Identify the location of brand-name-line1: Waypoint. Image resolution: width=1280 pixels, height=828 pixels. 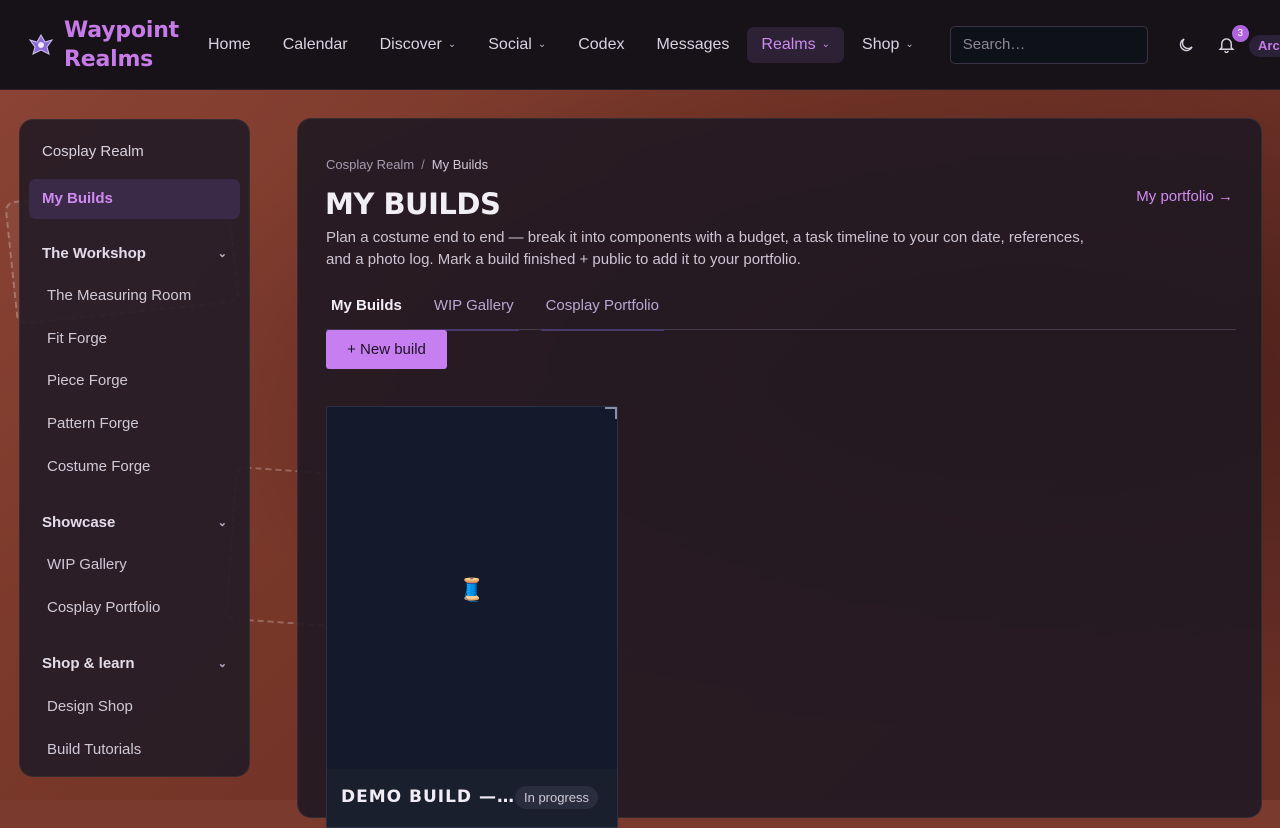
(121, 30).